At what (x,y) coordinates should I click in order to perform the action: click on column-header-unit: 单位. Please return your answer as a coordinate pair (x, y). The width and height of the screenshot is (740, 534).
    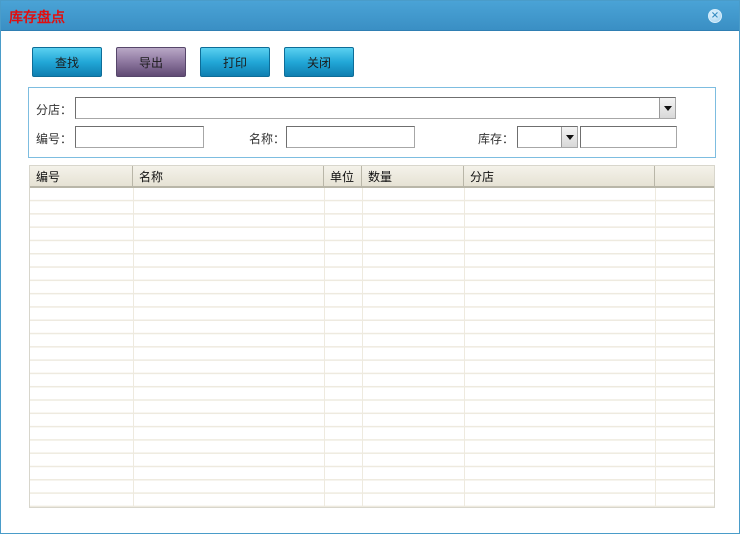
    Looking at the image, I should click on (343, 177).